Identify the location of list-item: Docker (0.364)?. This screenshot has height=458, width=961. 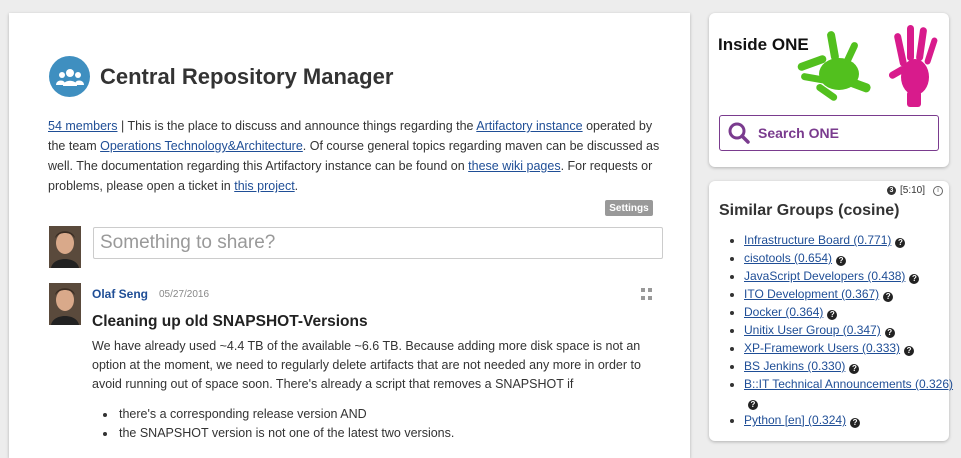
(849, 312).